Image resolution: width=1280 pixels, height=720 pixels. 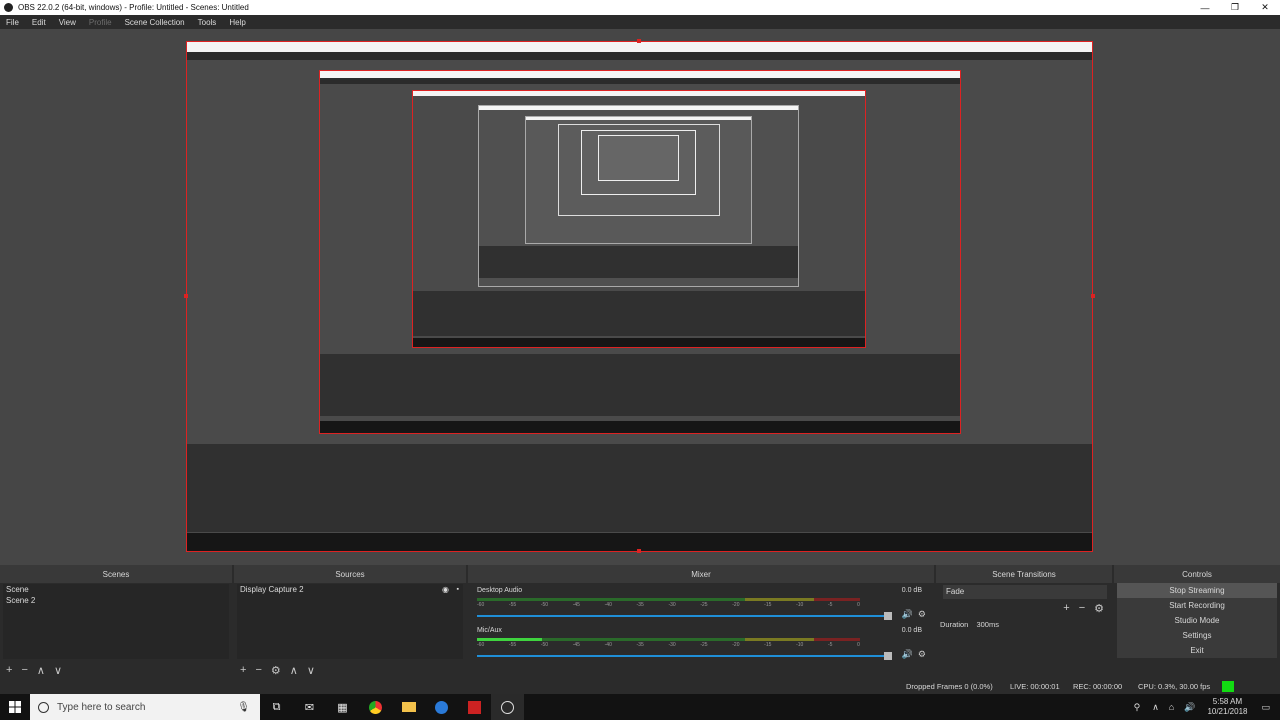 I want to click on duration-input: 300ms, so click(x=987, y=624).